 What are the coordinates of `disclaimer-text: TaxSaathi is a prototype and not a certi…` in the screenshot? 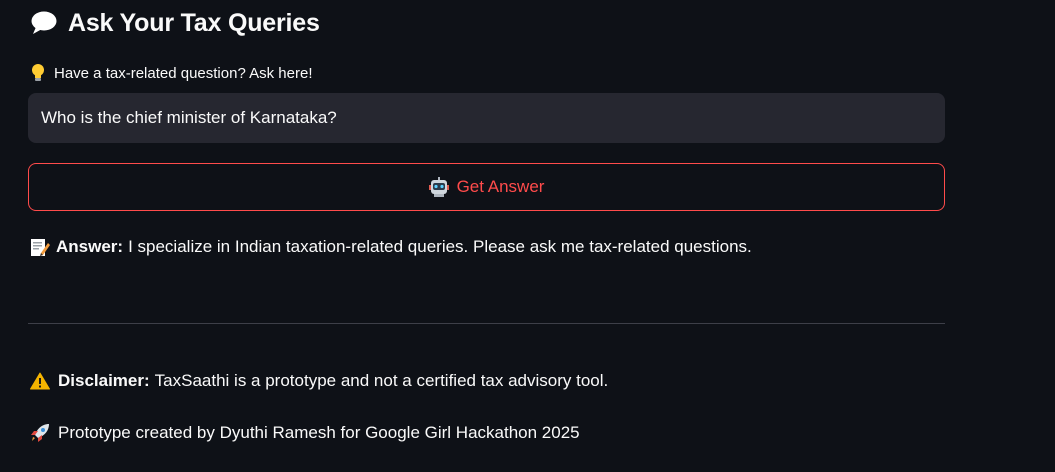 It's located at (381, 380).